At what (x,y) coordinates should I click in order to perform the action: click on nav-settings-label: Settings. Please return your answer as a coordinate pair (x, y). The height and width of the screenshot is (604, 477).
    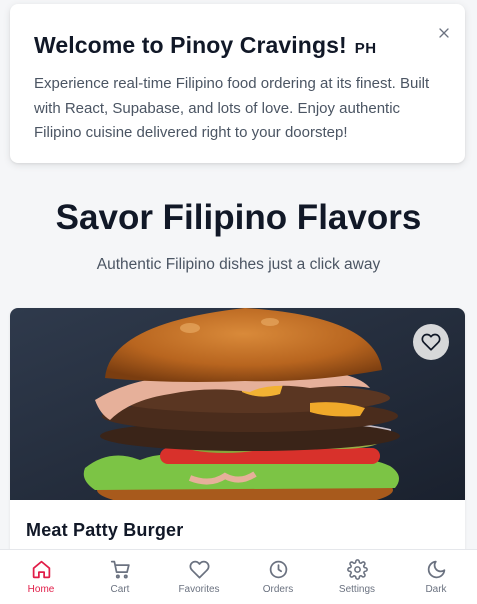
    Looking at the image, I should click on (357, 589).